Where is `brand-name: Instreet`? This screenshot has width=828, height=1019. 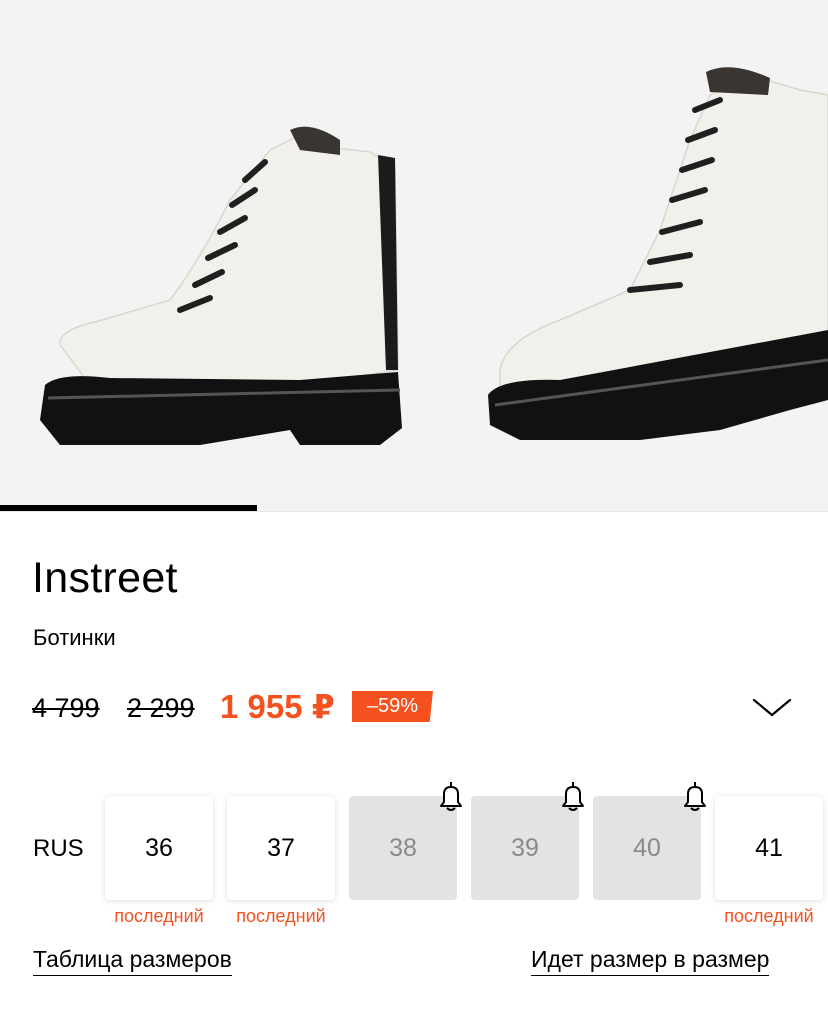
brand-name: Instreet is located at coordinates (105, 578).